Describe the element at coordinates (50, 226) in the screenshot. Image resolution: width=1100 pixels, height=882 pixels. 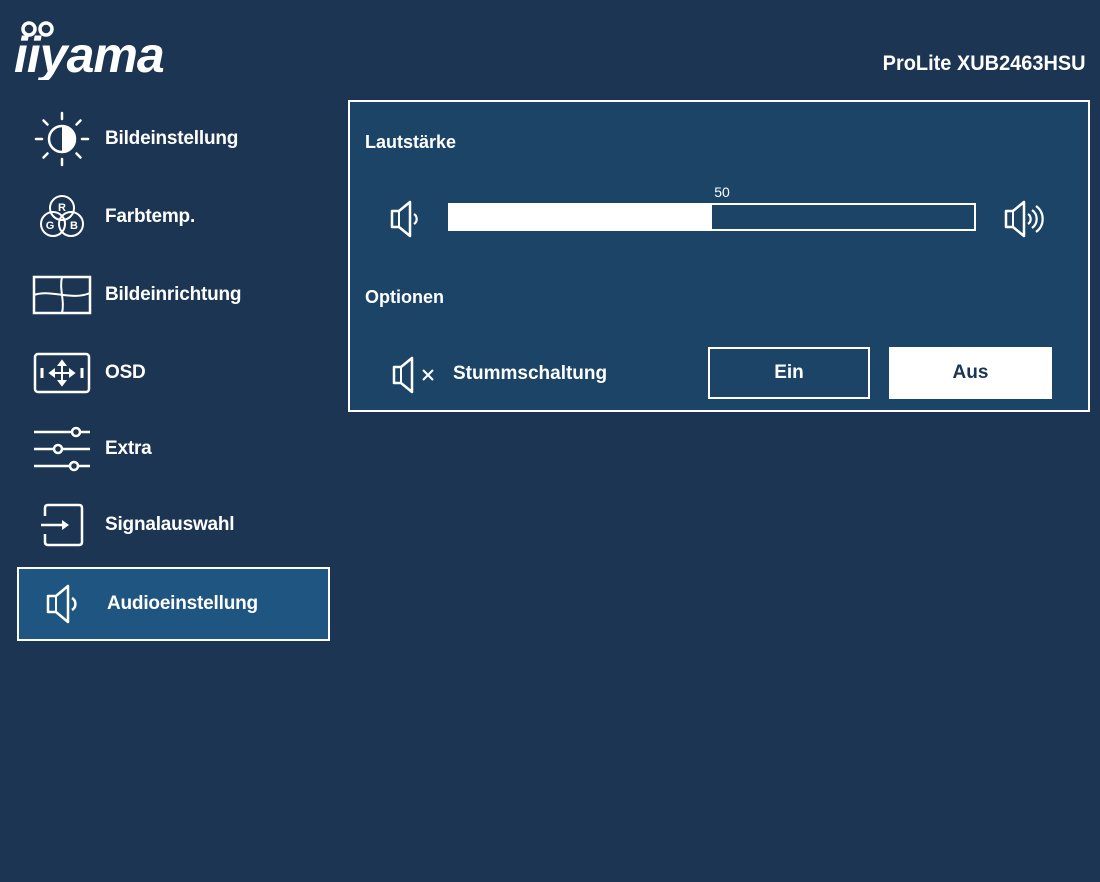
I see `rgb-letter-g: G` at that location.